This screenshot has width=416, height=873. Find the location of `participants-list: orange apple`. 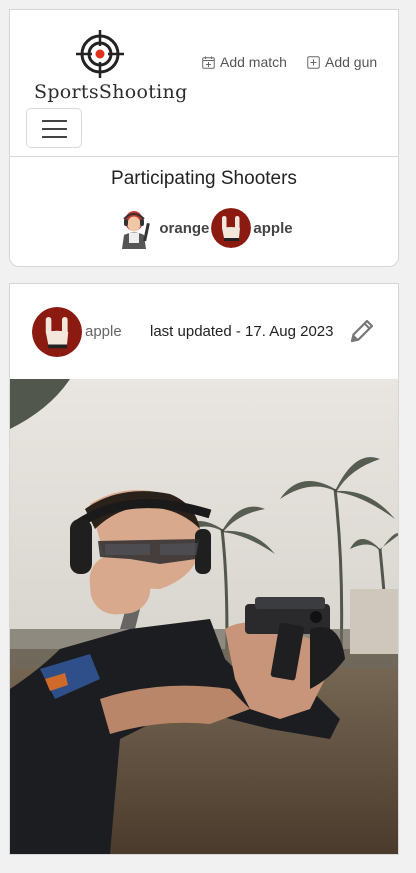

participants-list: orange apple is located at coordinates (204, 228).